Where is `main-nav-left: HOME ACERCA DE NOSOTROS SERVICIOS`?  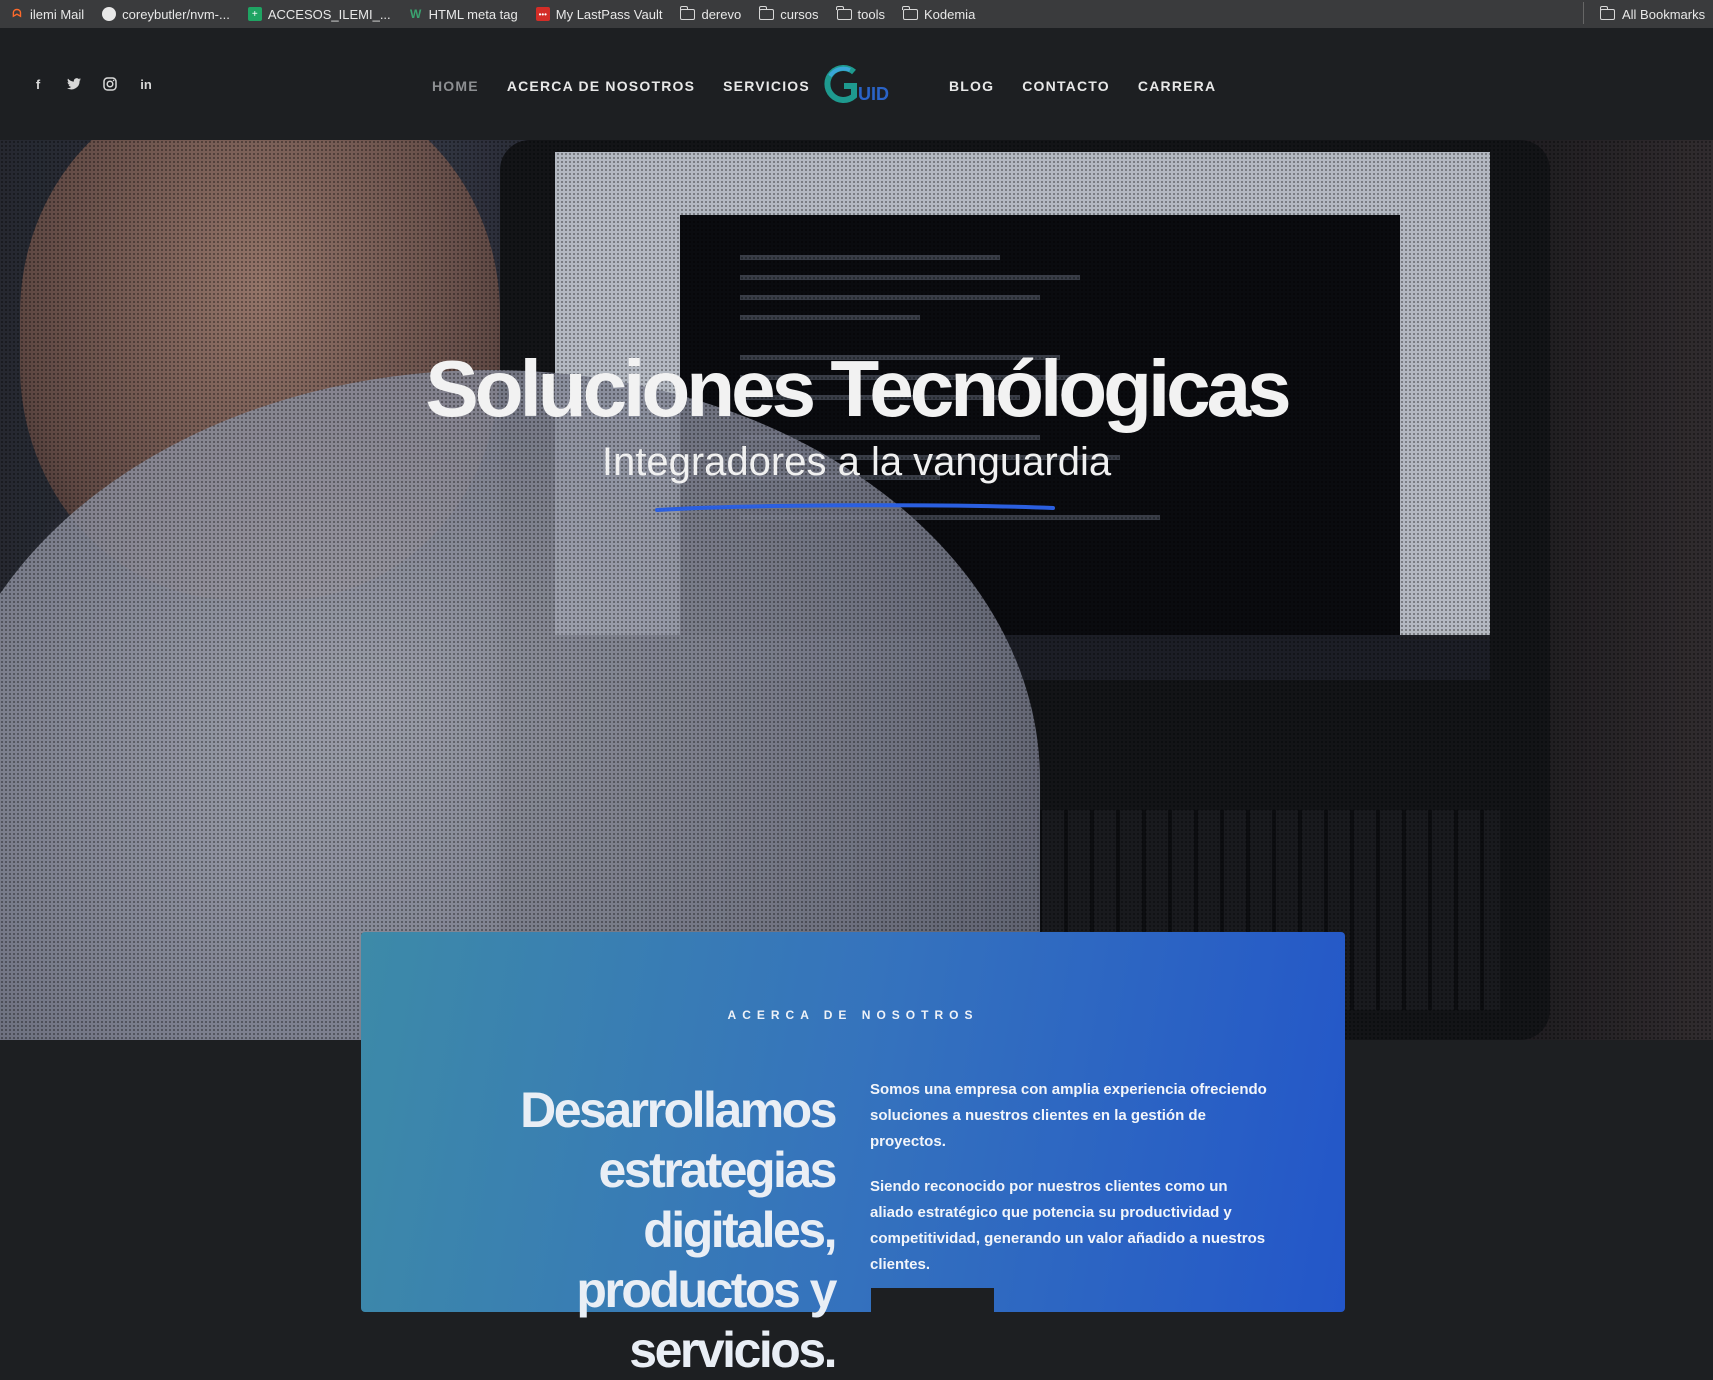 main-nav-left: HOME ACERCA DE NOSOTROS SERVICIOS is located at coordinates (621, 86).